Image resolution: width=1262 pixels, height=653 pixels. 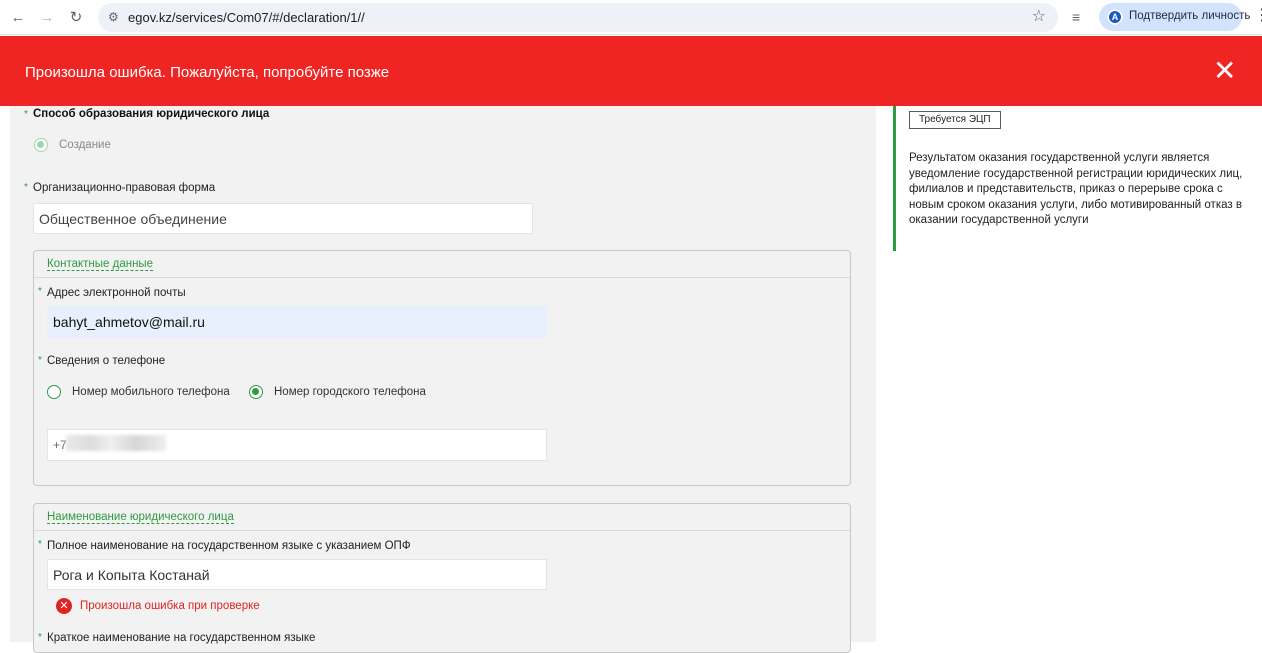 What do you see at coordinates (246, 17) in the screenshot?
I see `url-text: egov.kz/services/Com07/#/declaration/1//` at bounding box center [246, 17].